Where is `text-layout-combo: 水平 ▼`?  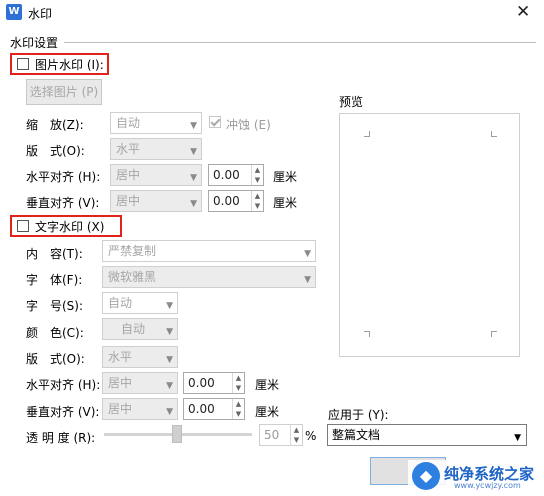
text-layout-combo: 水平 ▼ is located at coordinates (140, 357).